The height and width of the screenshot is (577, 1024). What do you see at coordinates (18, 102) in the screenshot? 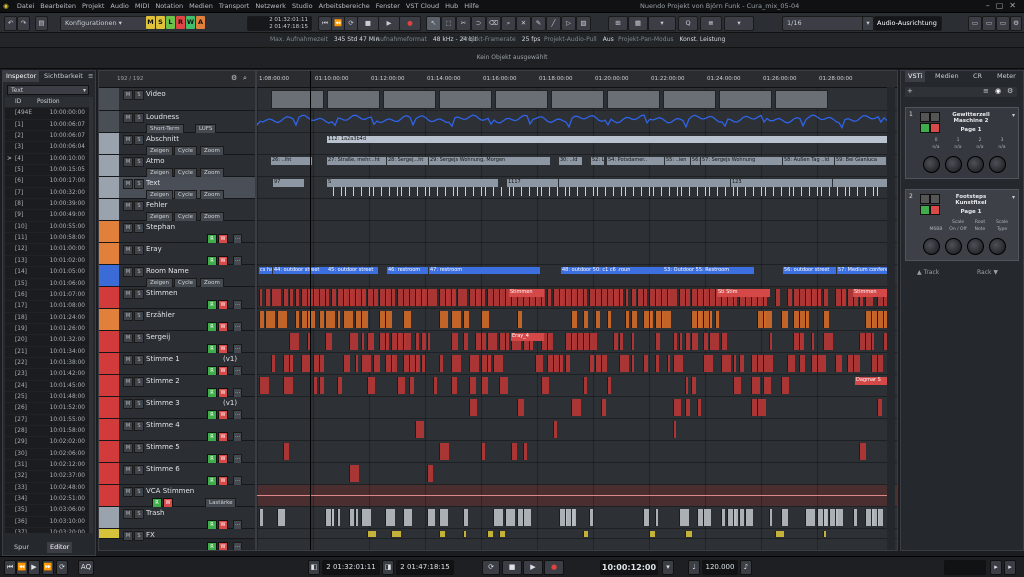
I see `column-id-header: ID` at bounding box center [18, 102].